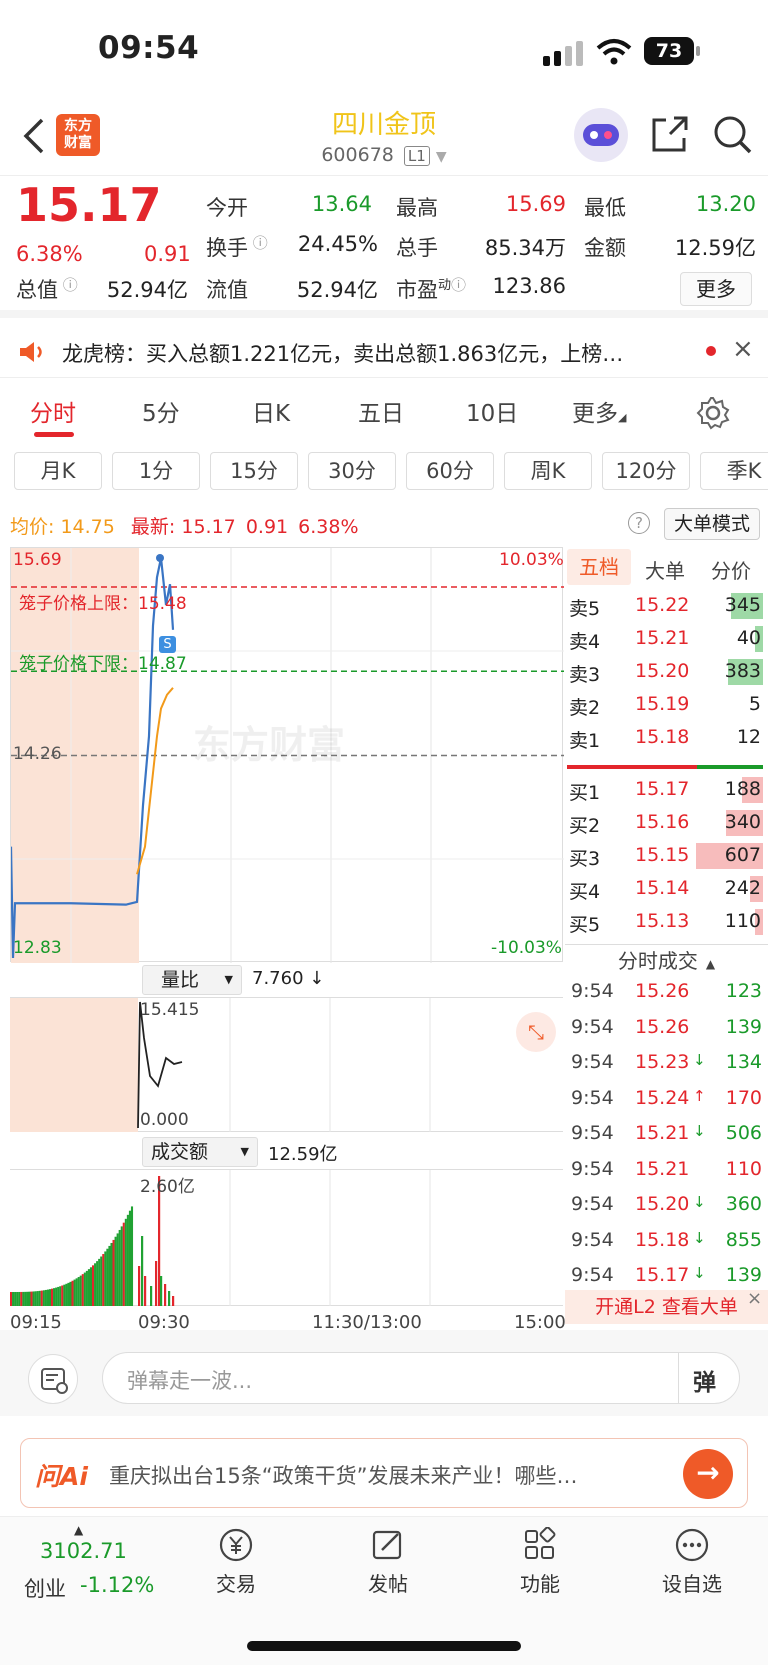 The image size is (768, 1665). What do you see at coordinates (664, 673) in the screenshot?
I see `sell-level-row: 卖3 15.20 383` at bounding box center [664, 673].